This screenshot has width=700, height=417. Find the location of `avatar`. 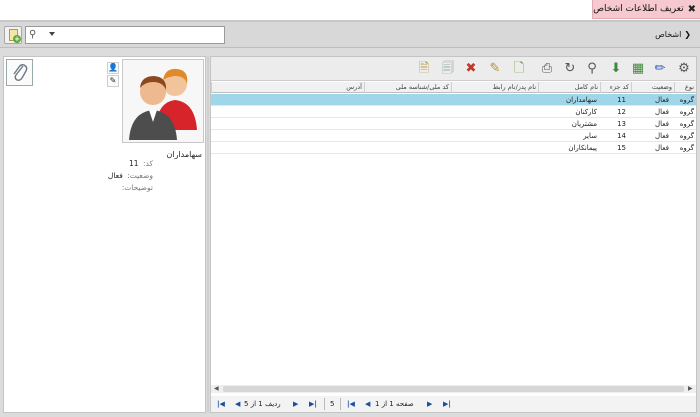

avatar is located at coordinates (163, 101).